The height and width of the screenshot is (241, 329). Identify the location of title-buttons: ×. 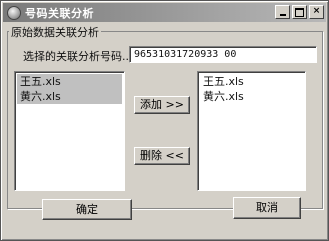
(299, 12).